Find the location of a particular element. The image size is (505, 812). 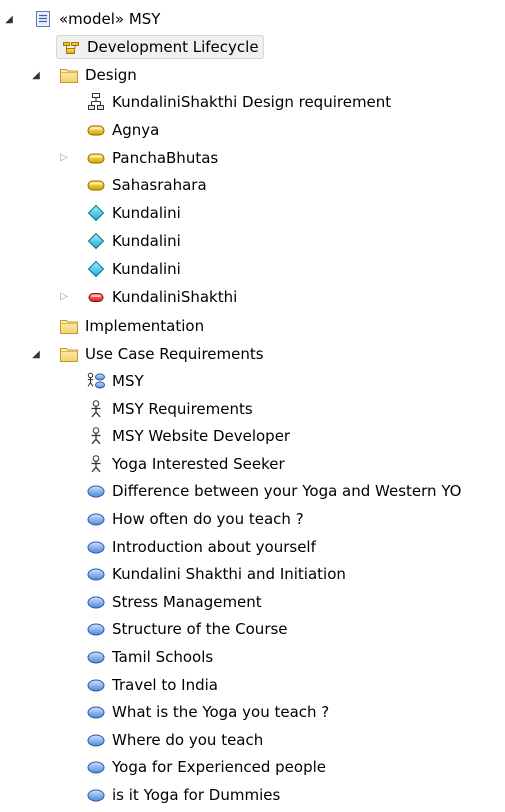

tree-item-label: is it Yoga for Dummies is located at coordinates (196, 795).